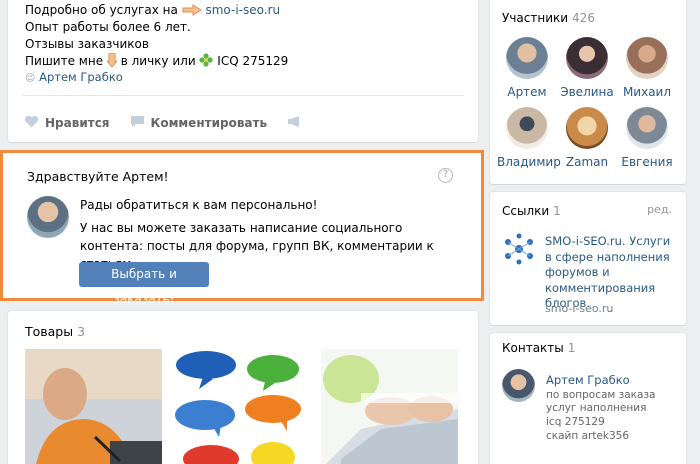  I want to click on comment-button: Комментировать, so click(198, 123).